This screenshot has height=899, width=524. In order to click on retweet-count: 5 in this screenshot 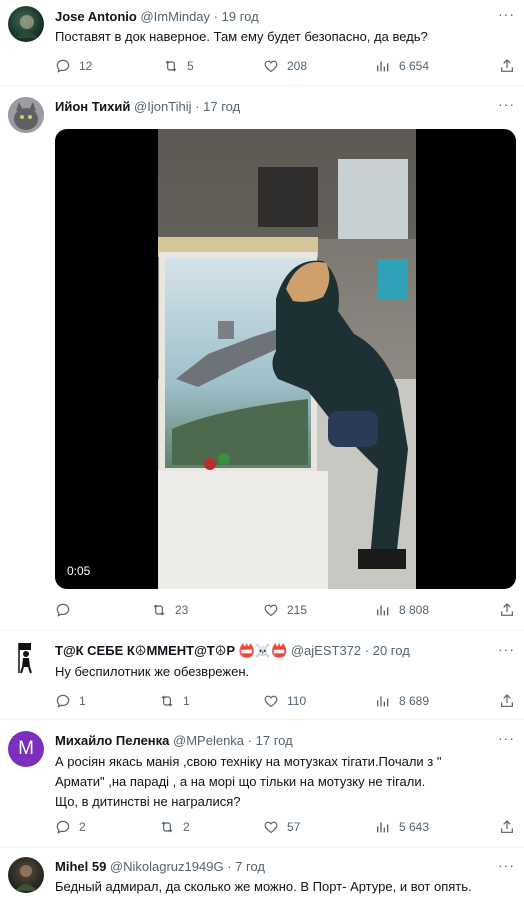, I will do `click(190, 66)`.